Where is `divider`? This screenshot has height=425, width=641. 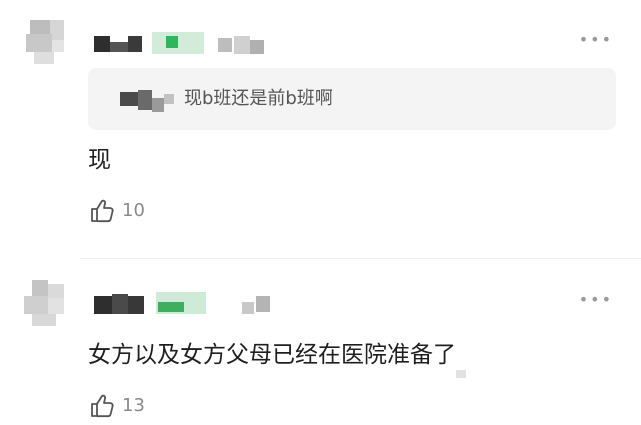 divider is located at coordinates (360, 258).